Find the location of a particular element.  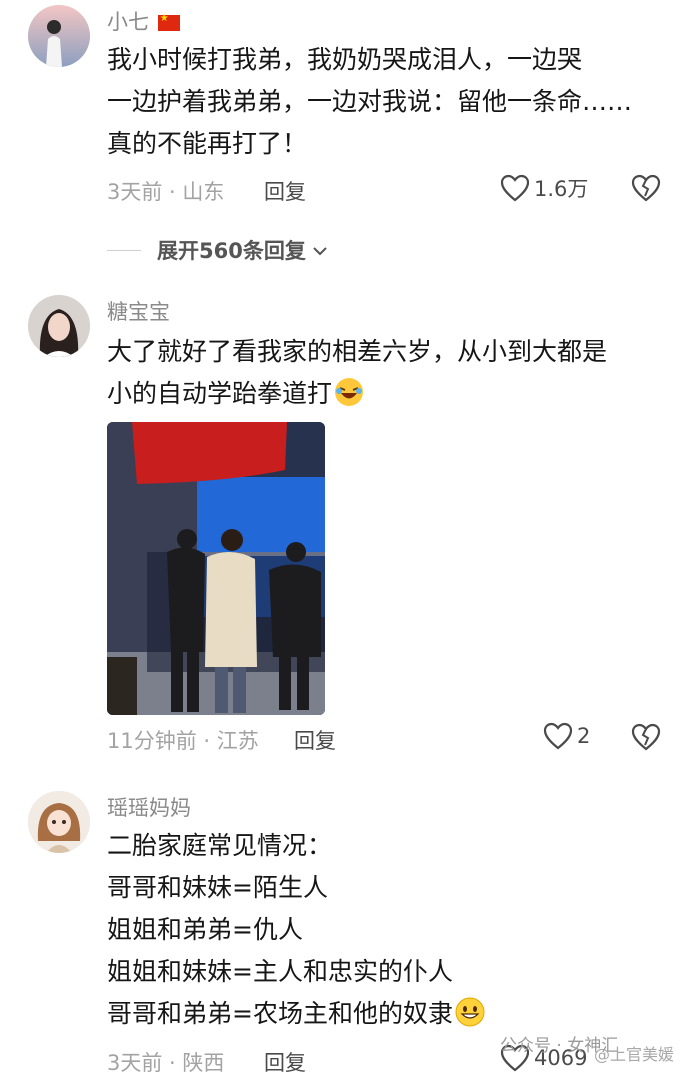

watermark-handle: @上官美媛 is located at coordinates (634, 1054).